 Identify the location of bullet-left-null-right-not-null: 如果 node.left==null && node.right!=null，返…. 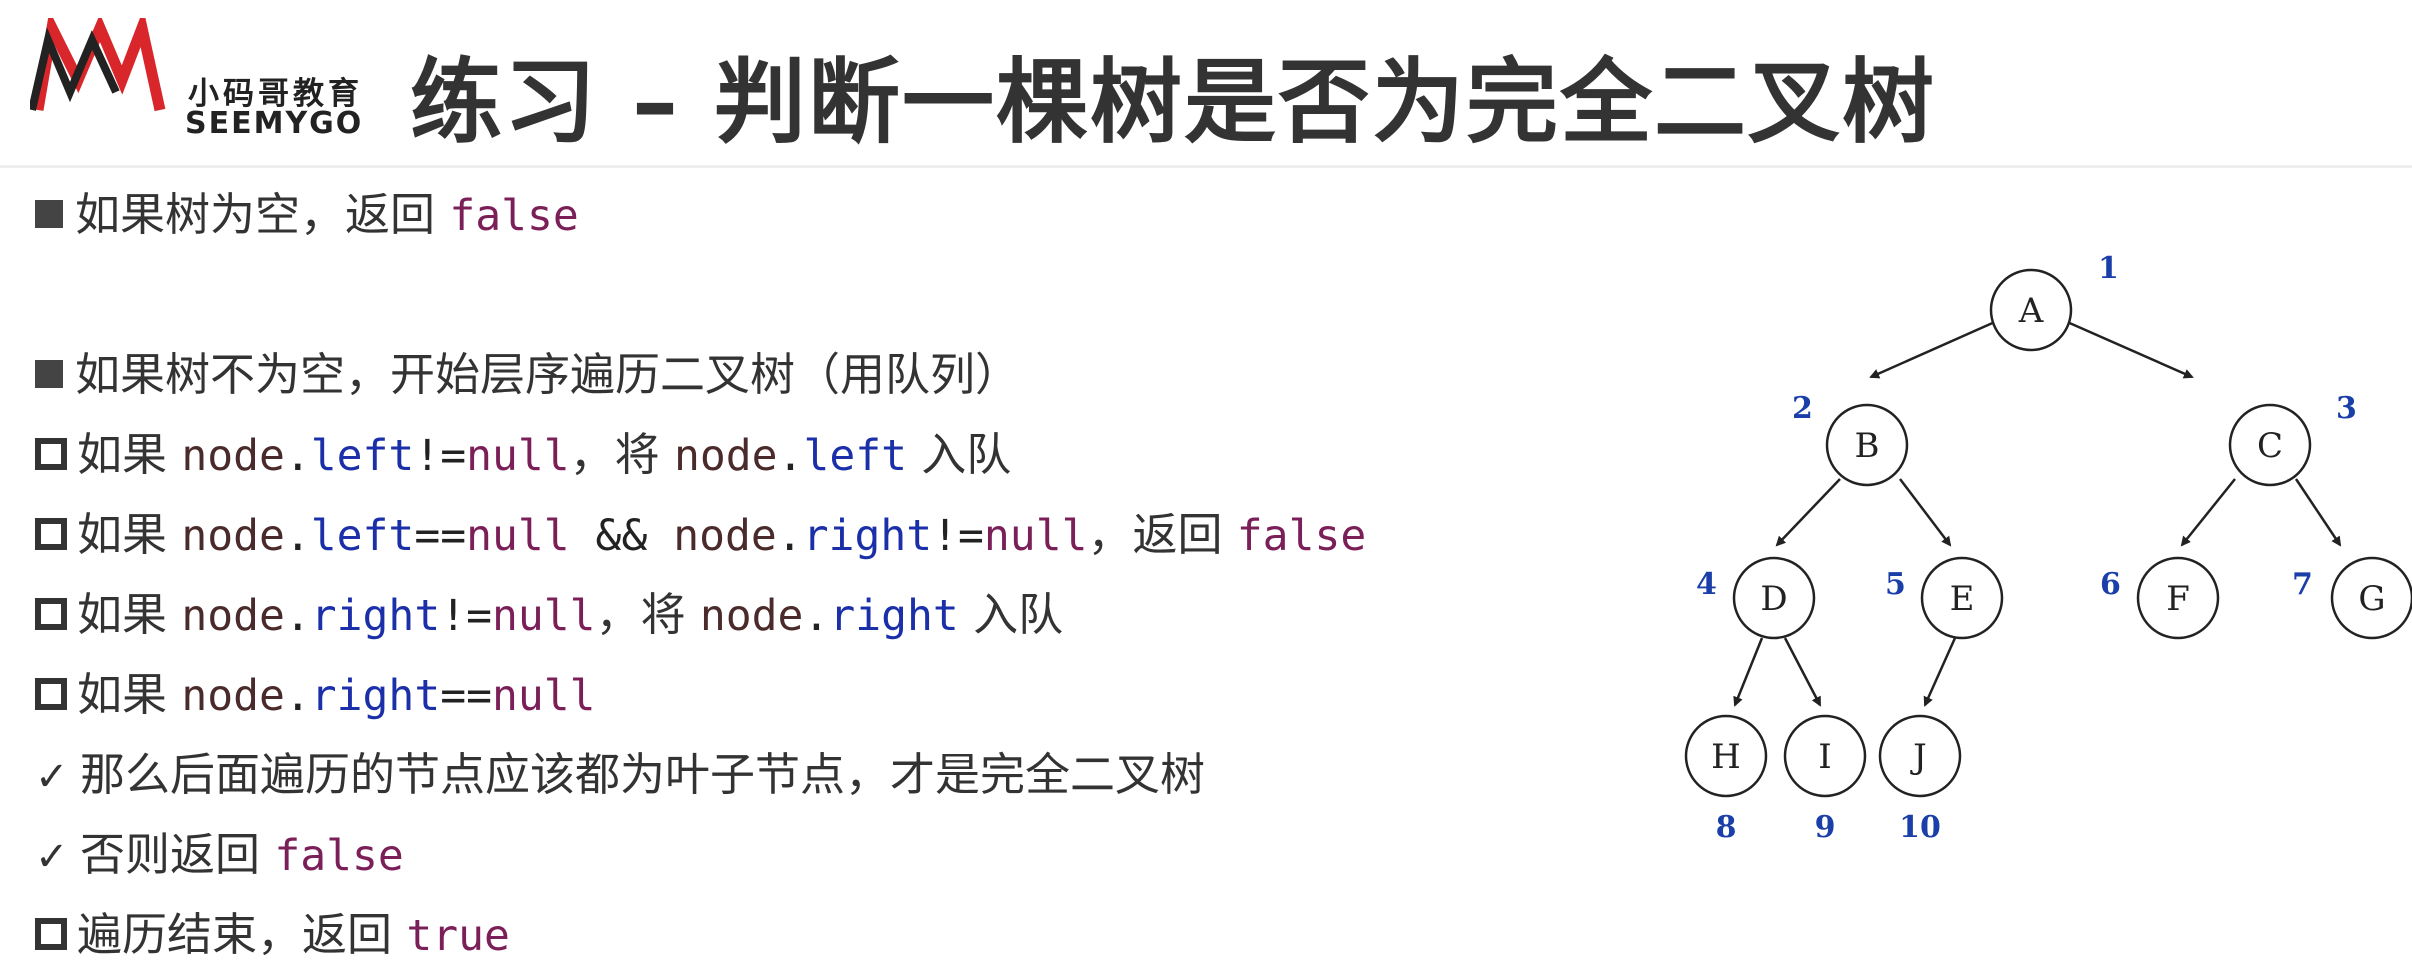
(700, 535).